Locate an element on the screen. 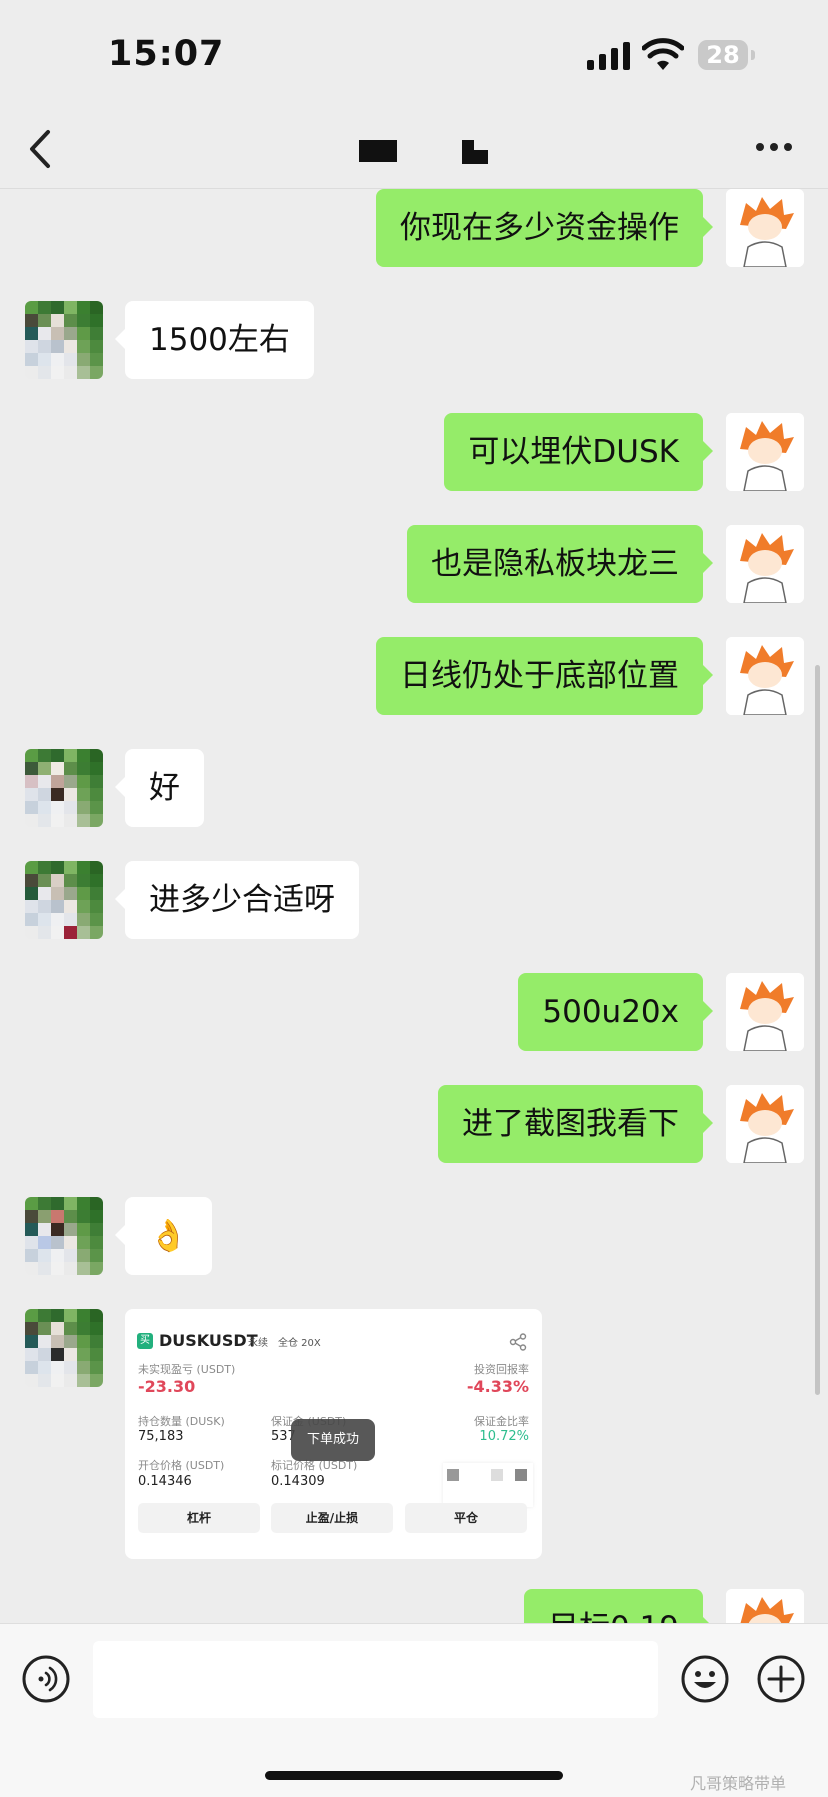  margin-mode: 全仓 20X is located at coordinates (299, 1343).